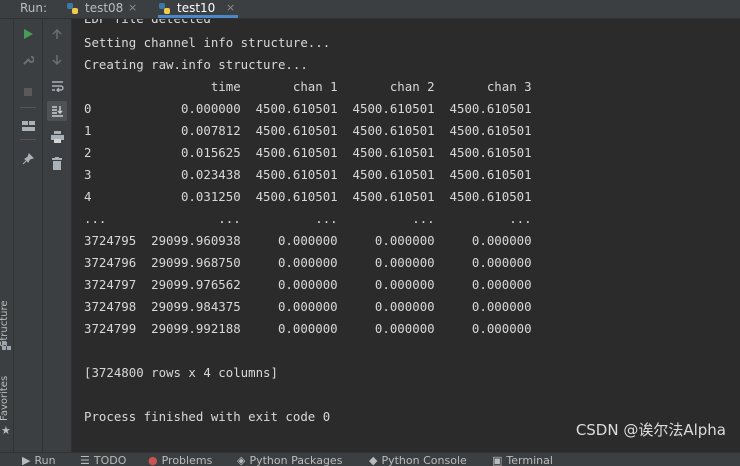  I want to click on soft-wrap-icon, so click(57, 86).